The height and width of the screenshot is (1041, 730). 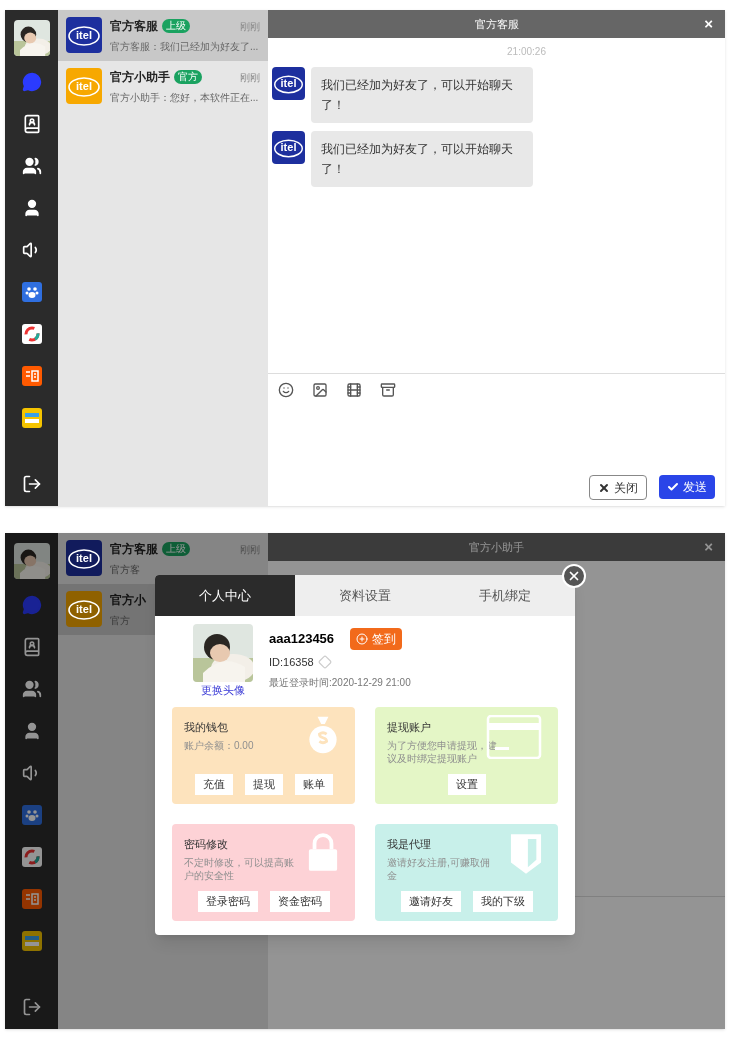 I want to click on card-action-button: 资金密码, so click(x=299, y=901).